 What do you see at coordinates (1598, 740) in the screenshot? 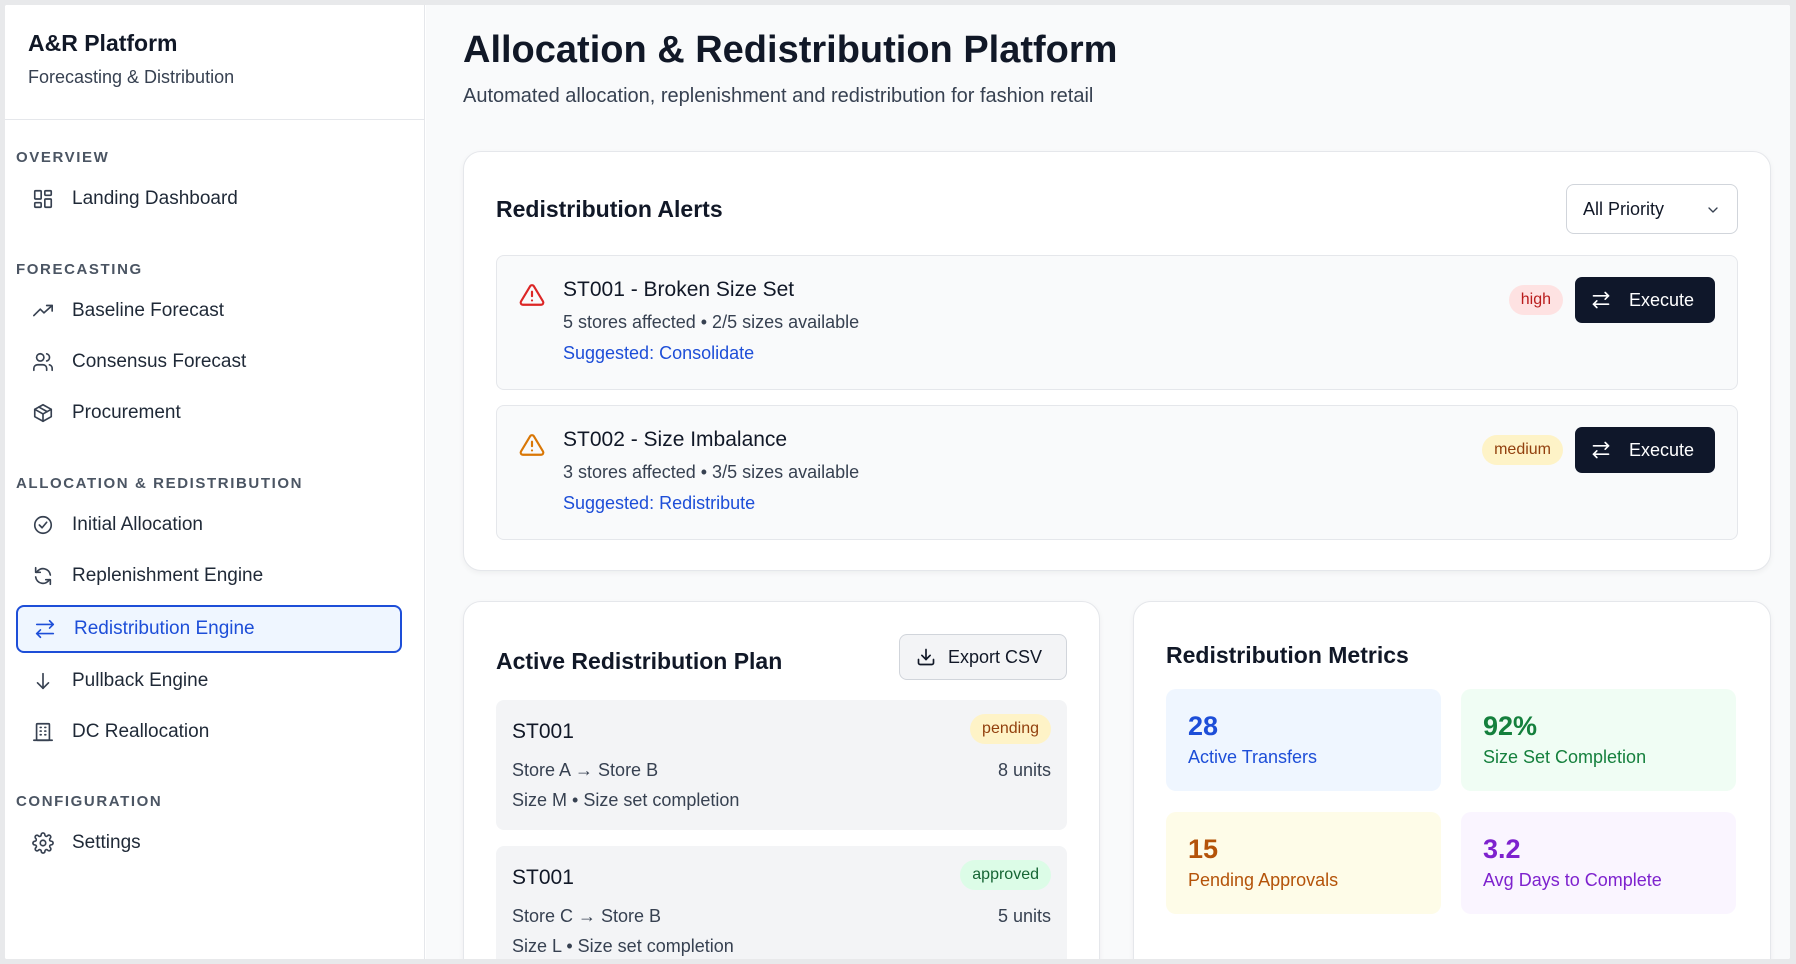
I see `metric-size-set-completion: 92% Size Set Completion` at bounding box center [1598, 740].